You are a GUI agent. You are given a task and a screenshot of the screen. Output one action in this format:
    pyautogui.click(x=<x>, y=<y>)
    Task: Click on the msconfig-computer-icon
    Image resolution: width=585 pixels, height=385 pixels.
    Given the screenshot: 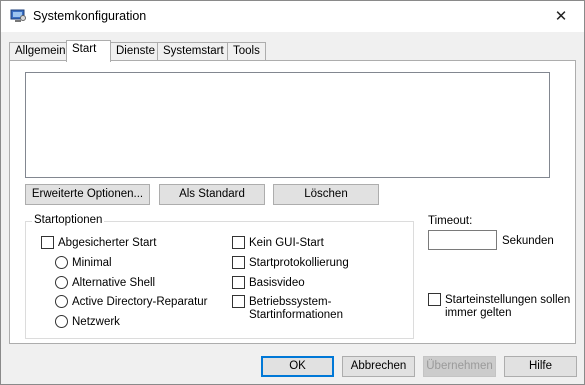 What is the action you would take?
    pyautogui.click(x=18, y=16)
    